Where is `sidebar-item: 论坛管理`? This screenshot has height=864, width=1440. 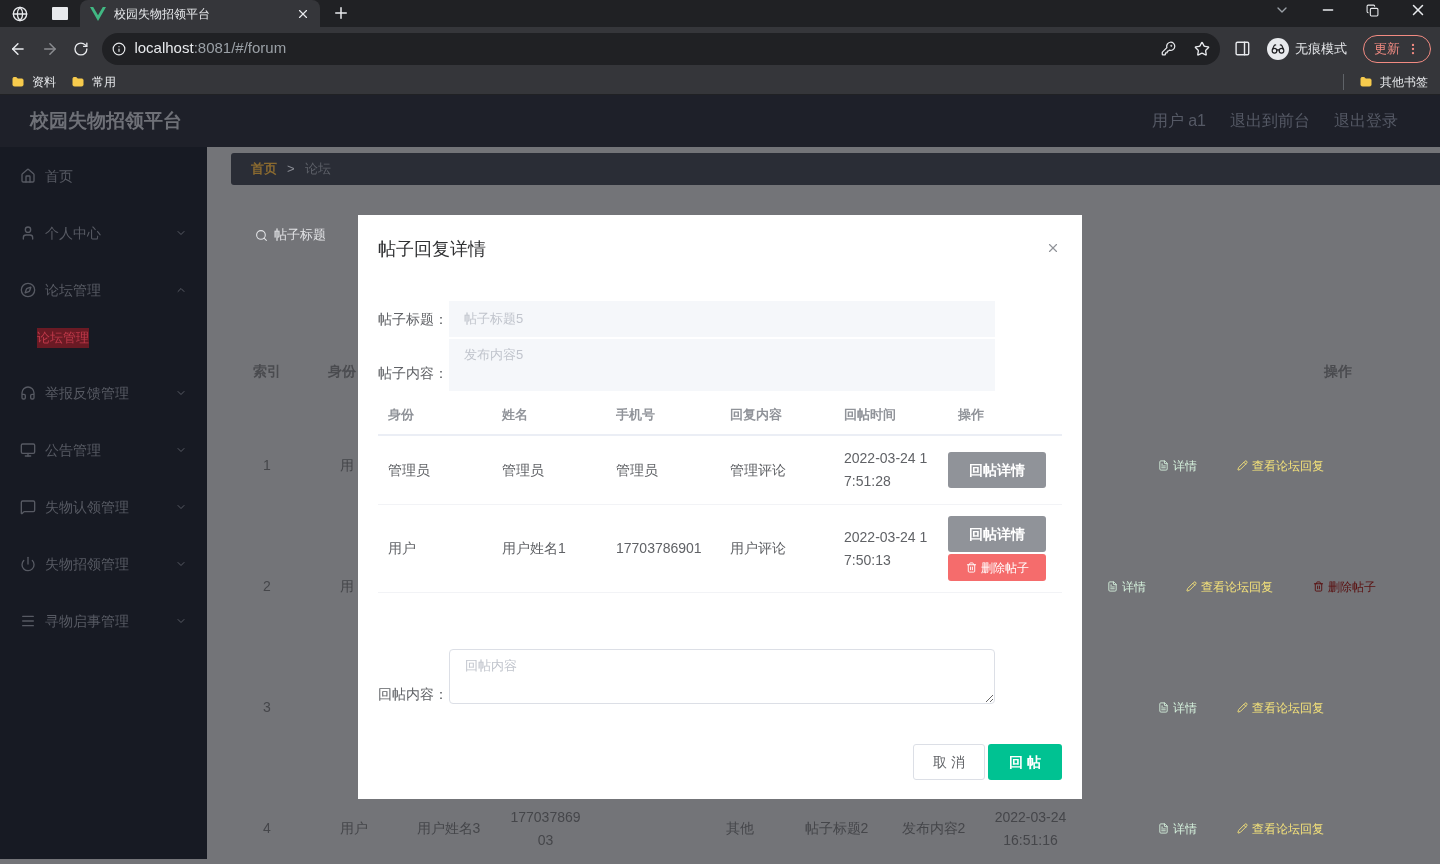
sidebar-item: 论坛管理 is located at coordinates (103, 290).